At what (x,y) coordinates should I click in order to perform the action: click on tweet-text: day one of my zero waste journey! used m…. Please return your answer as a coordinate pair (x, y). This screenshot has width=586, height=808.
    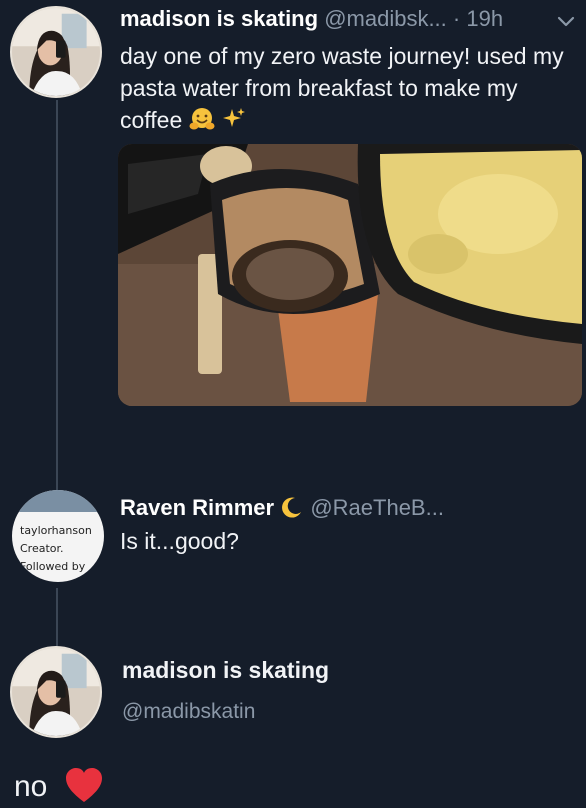
    Looking at the image, I should click on (347, 88).